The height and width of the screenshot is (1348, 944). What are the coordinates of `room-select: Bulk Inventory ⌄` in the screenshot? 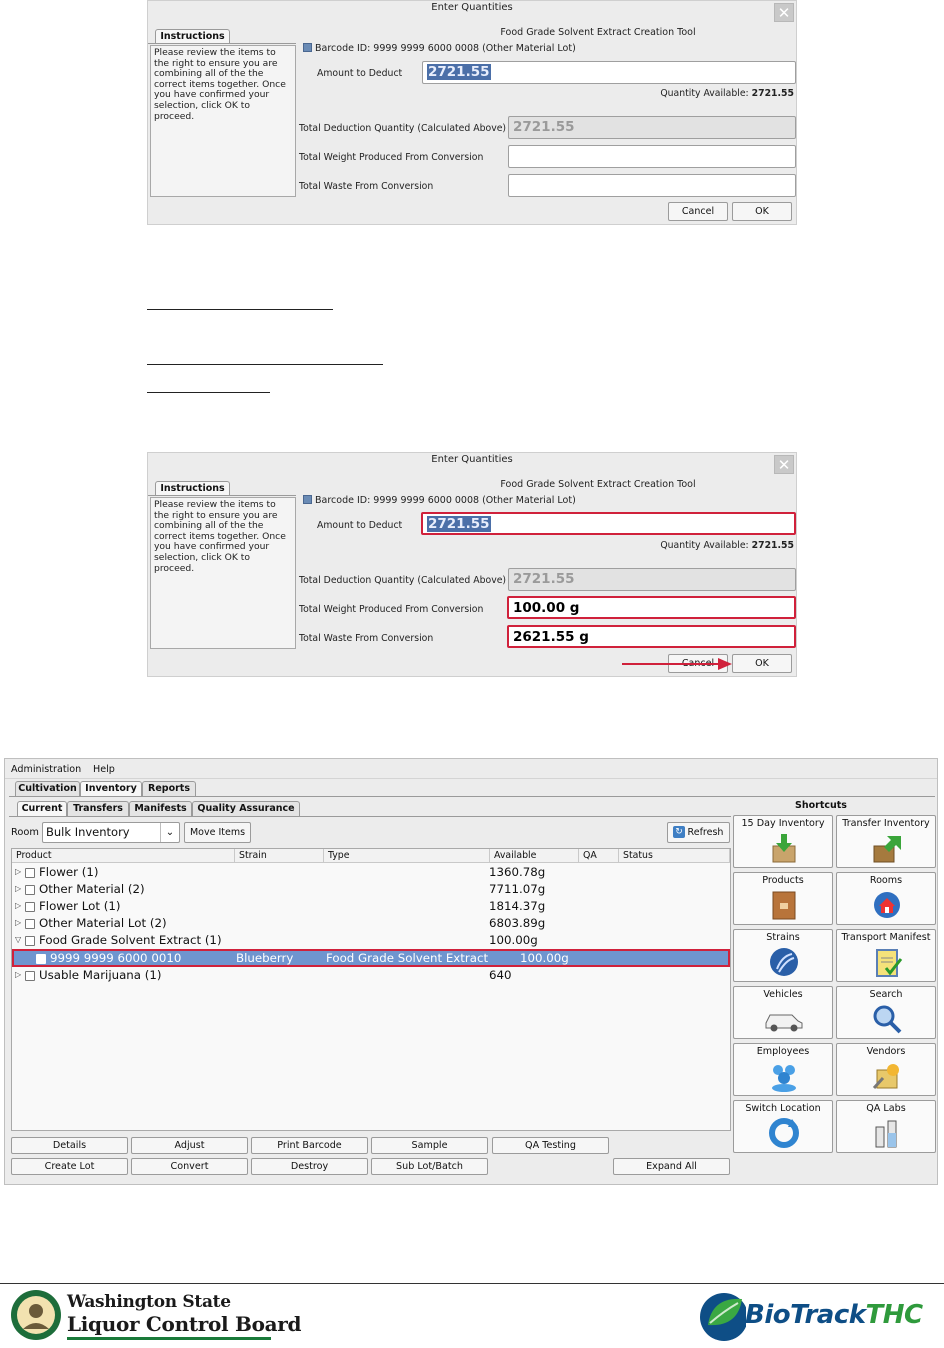 It's located at (111, 832).